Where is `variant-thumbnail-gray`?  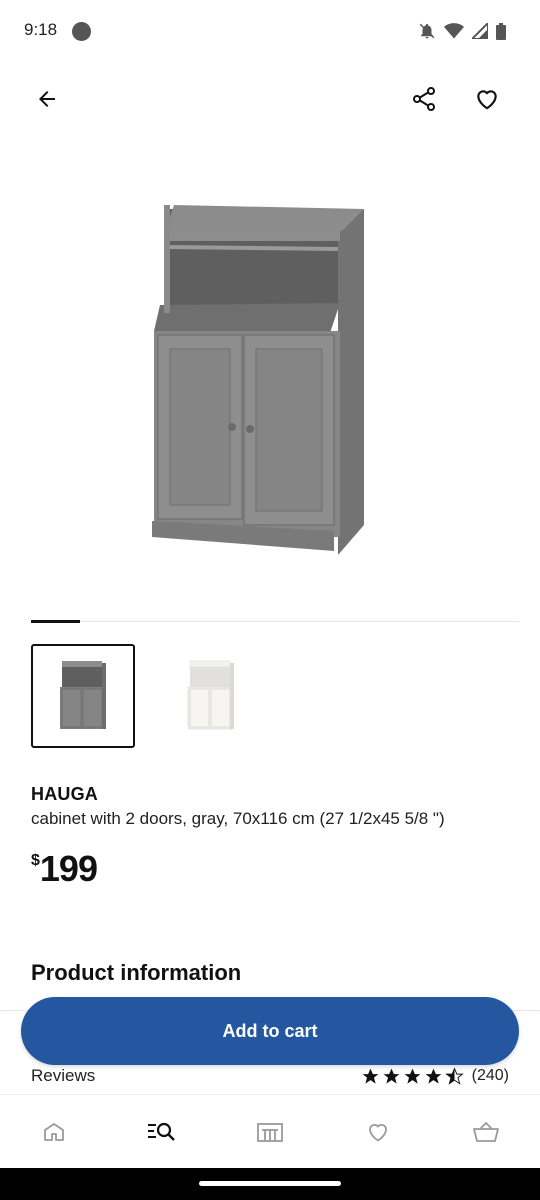 variant-thumbnail-gray is located at coordinates (83, 696).